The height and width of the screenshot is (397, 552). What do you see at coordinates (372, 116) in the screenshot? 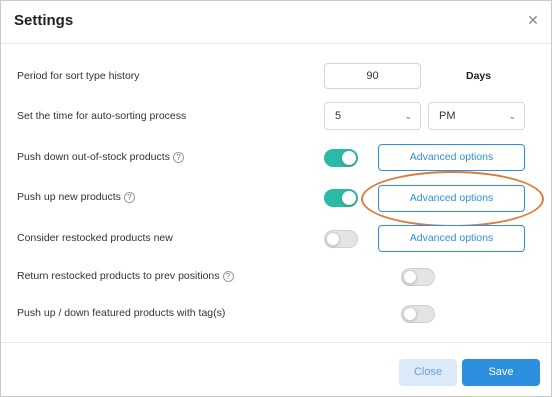
I see `hour-select: 5 ⌄` at bounding box center [372, 116].